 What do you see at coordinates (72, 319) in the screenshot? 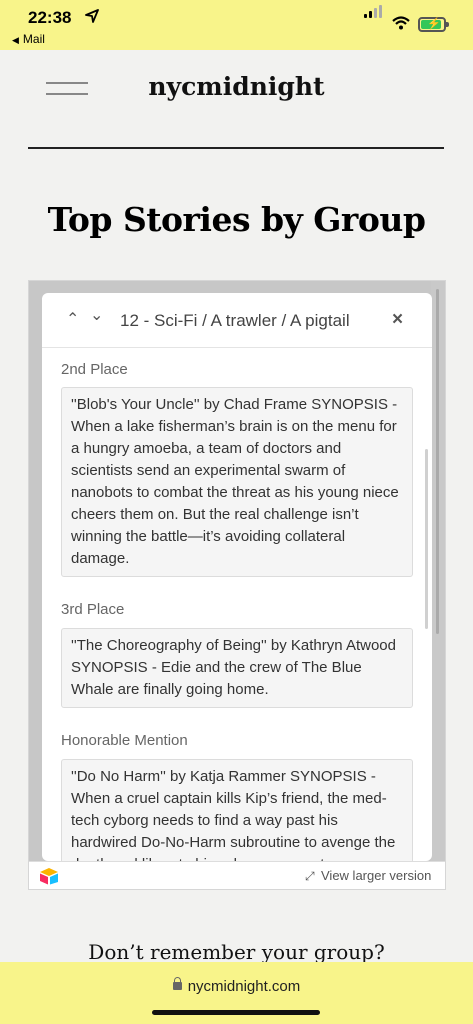
I see `chevron-up-icon: ⌃` at bounding box center [72, 319].